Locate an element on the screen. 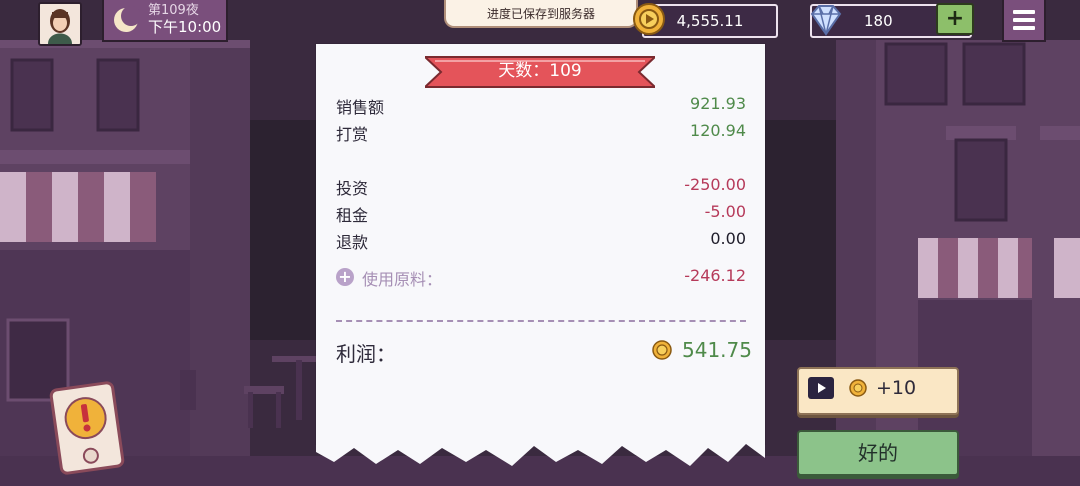  ad-reward-amount: +10 is located at coordinates (896, 388).